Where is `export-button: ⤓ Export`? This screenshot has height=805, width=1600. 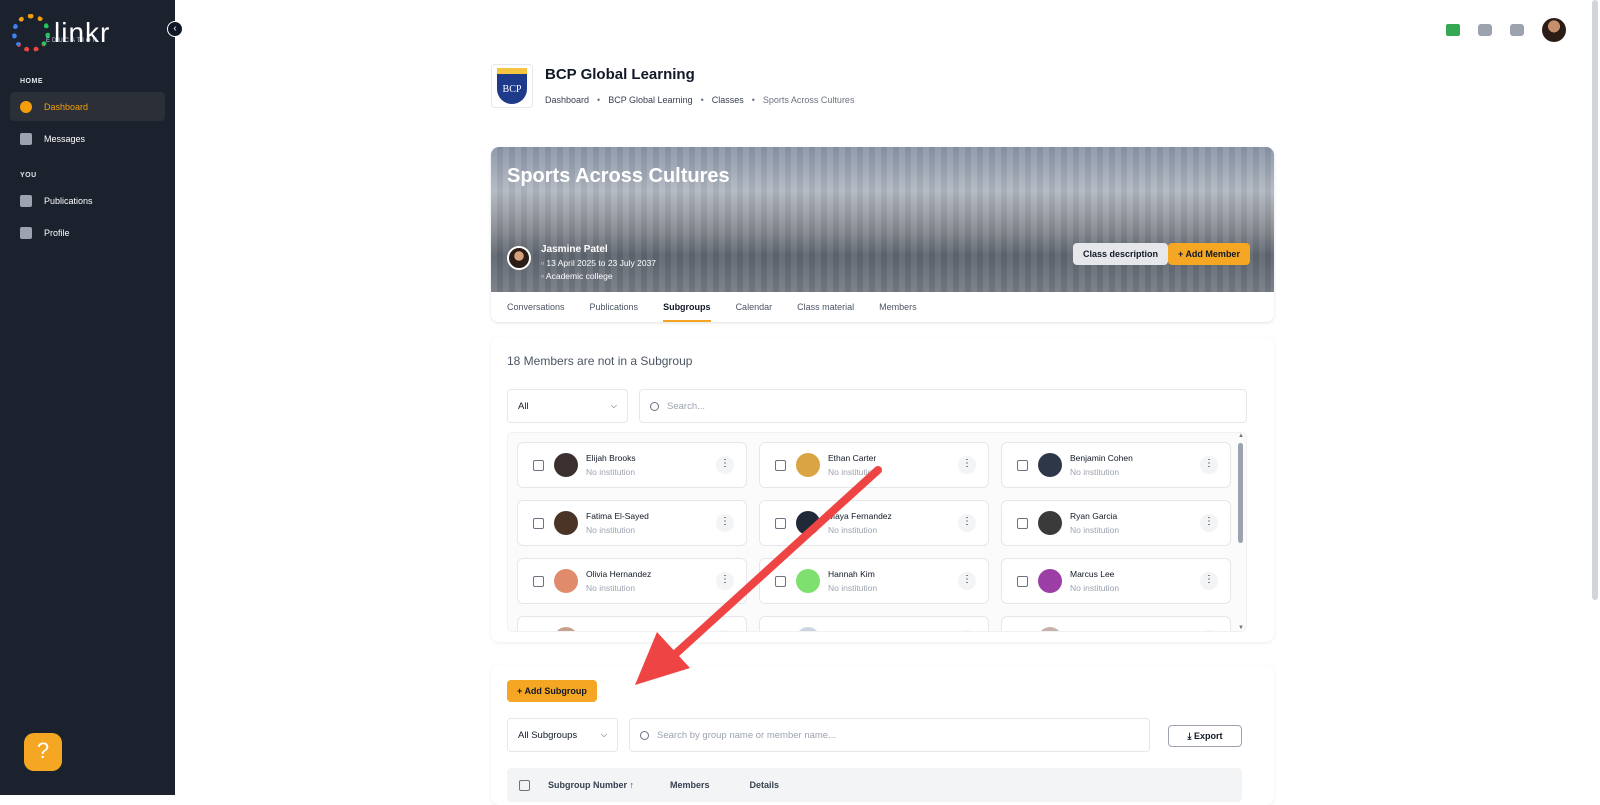 export-button: ⤓ Export is located at coordinates (1205, 736).